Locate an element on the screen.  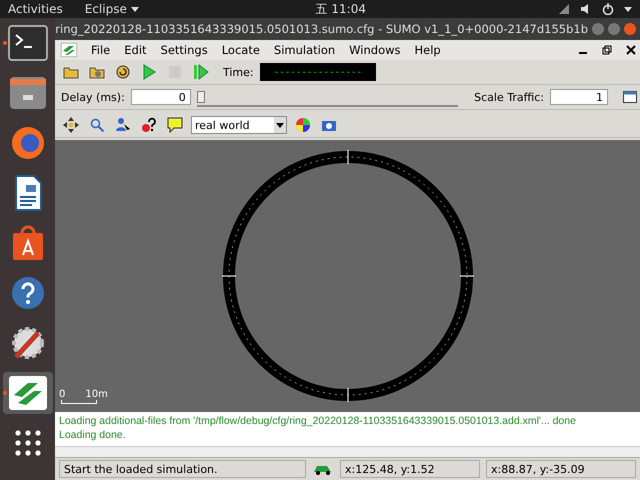
log-line: Loading additional-files from '/tmp/flow/debug/cfg/ring_20220128-1103351643339015.0501013.add.xml'... done is located at coordinates (318, 421).